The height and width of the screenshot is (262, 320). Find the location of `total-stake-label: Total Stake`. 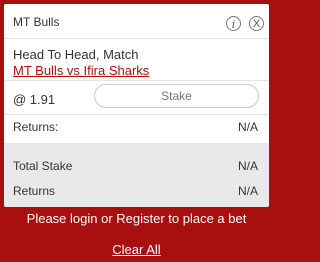

total-stake-label: Total Stake is located at coordinates (43, 166).